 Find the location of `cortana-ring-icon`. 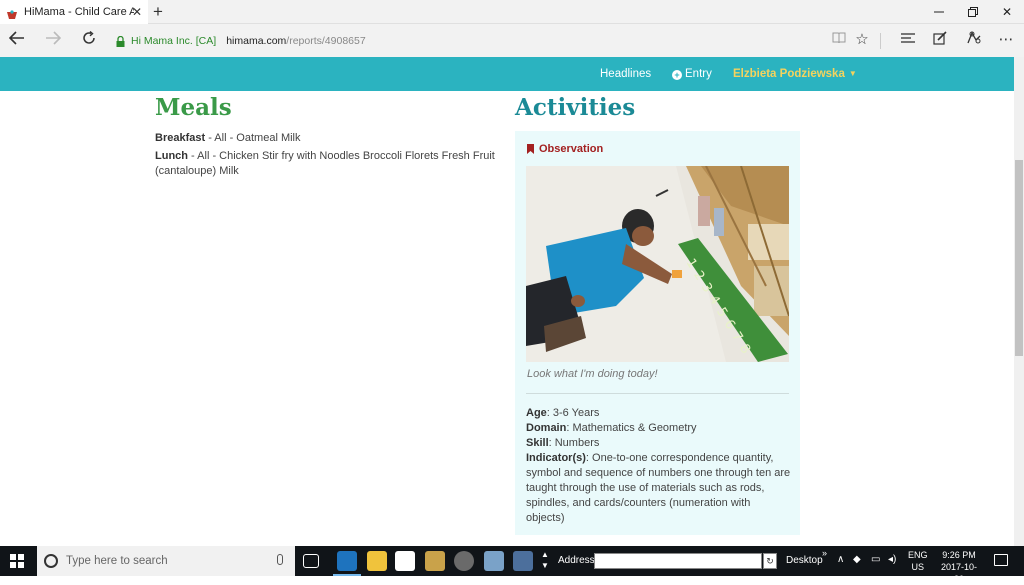

cortana-ring-icon is located at coordinates (51, 561).